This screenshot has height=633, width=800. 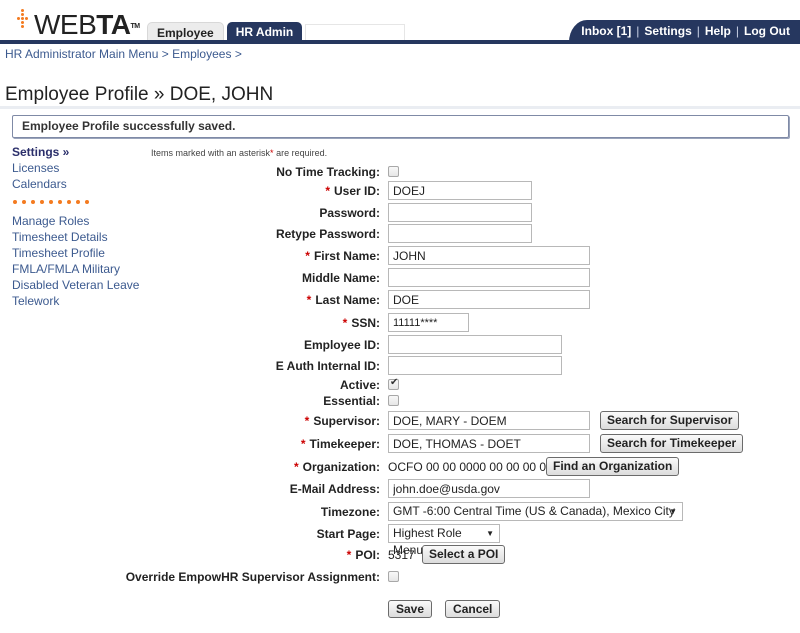 I want to click on employee-id-label: Employee ID:, so click(x=341, y=345).